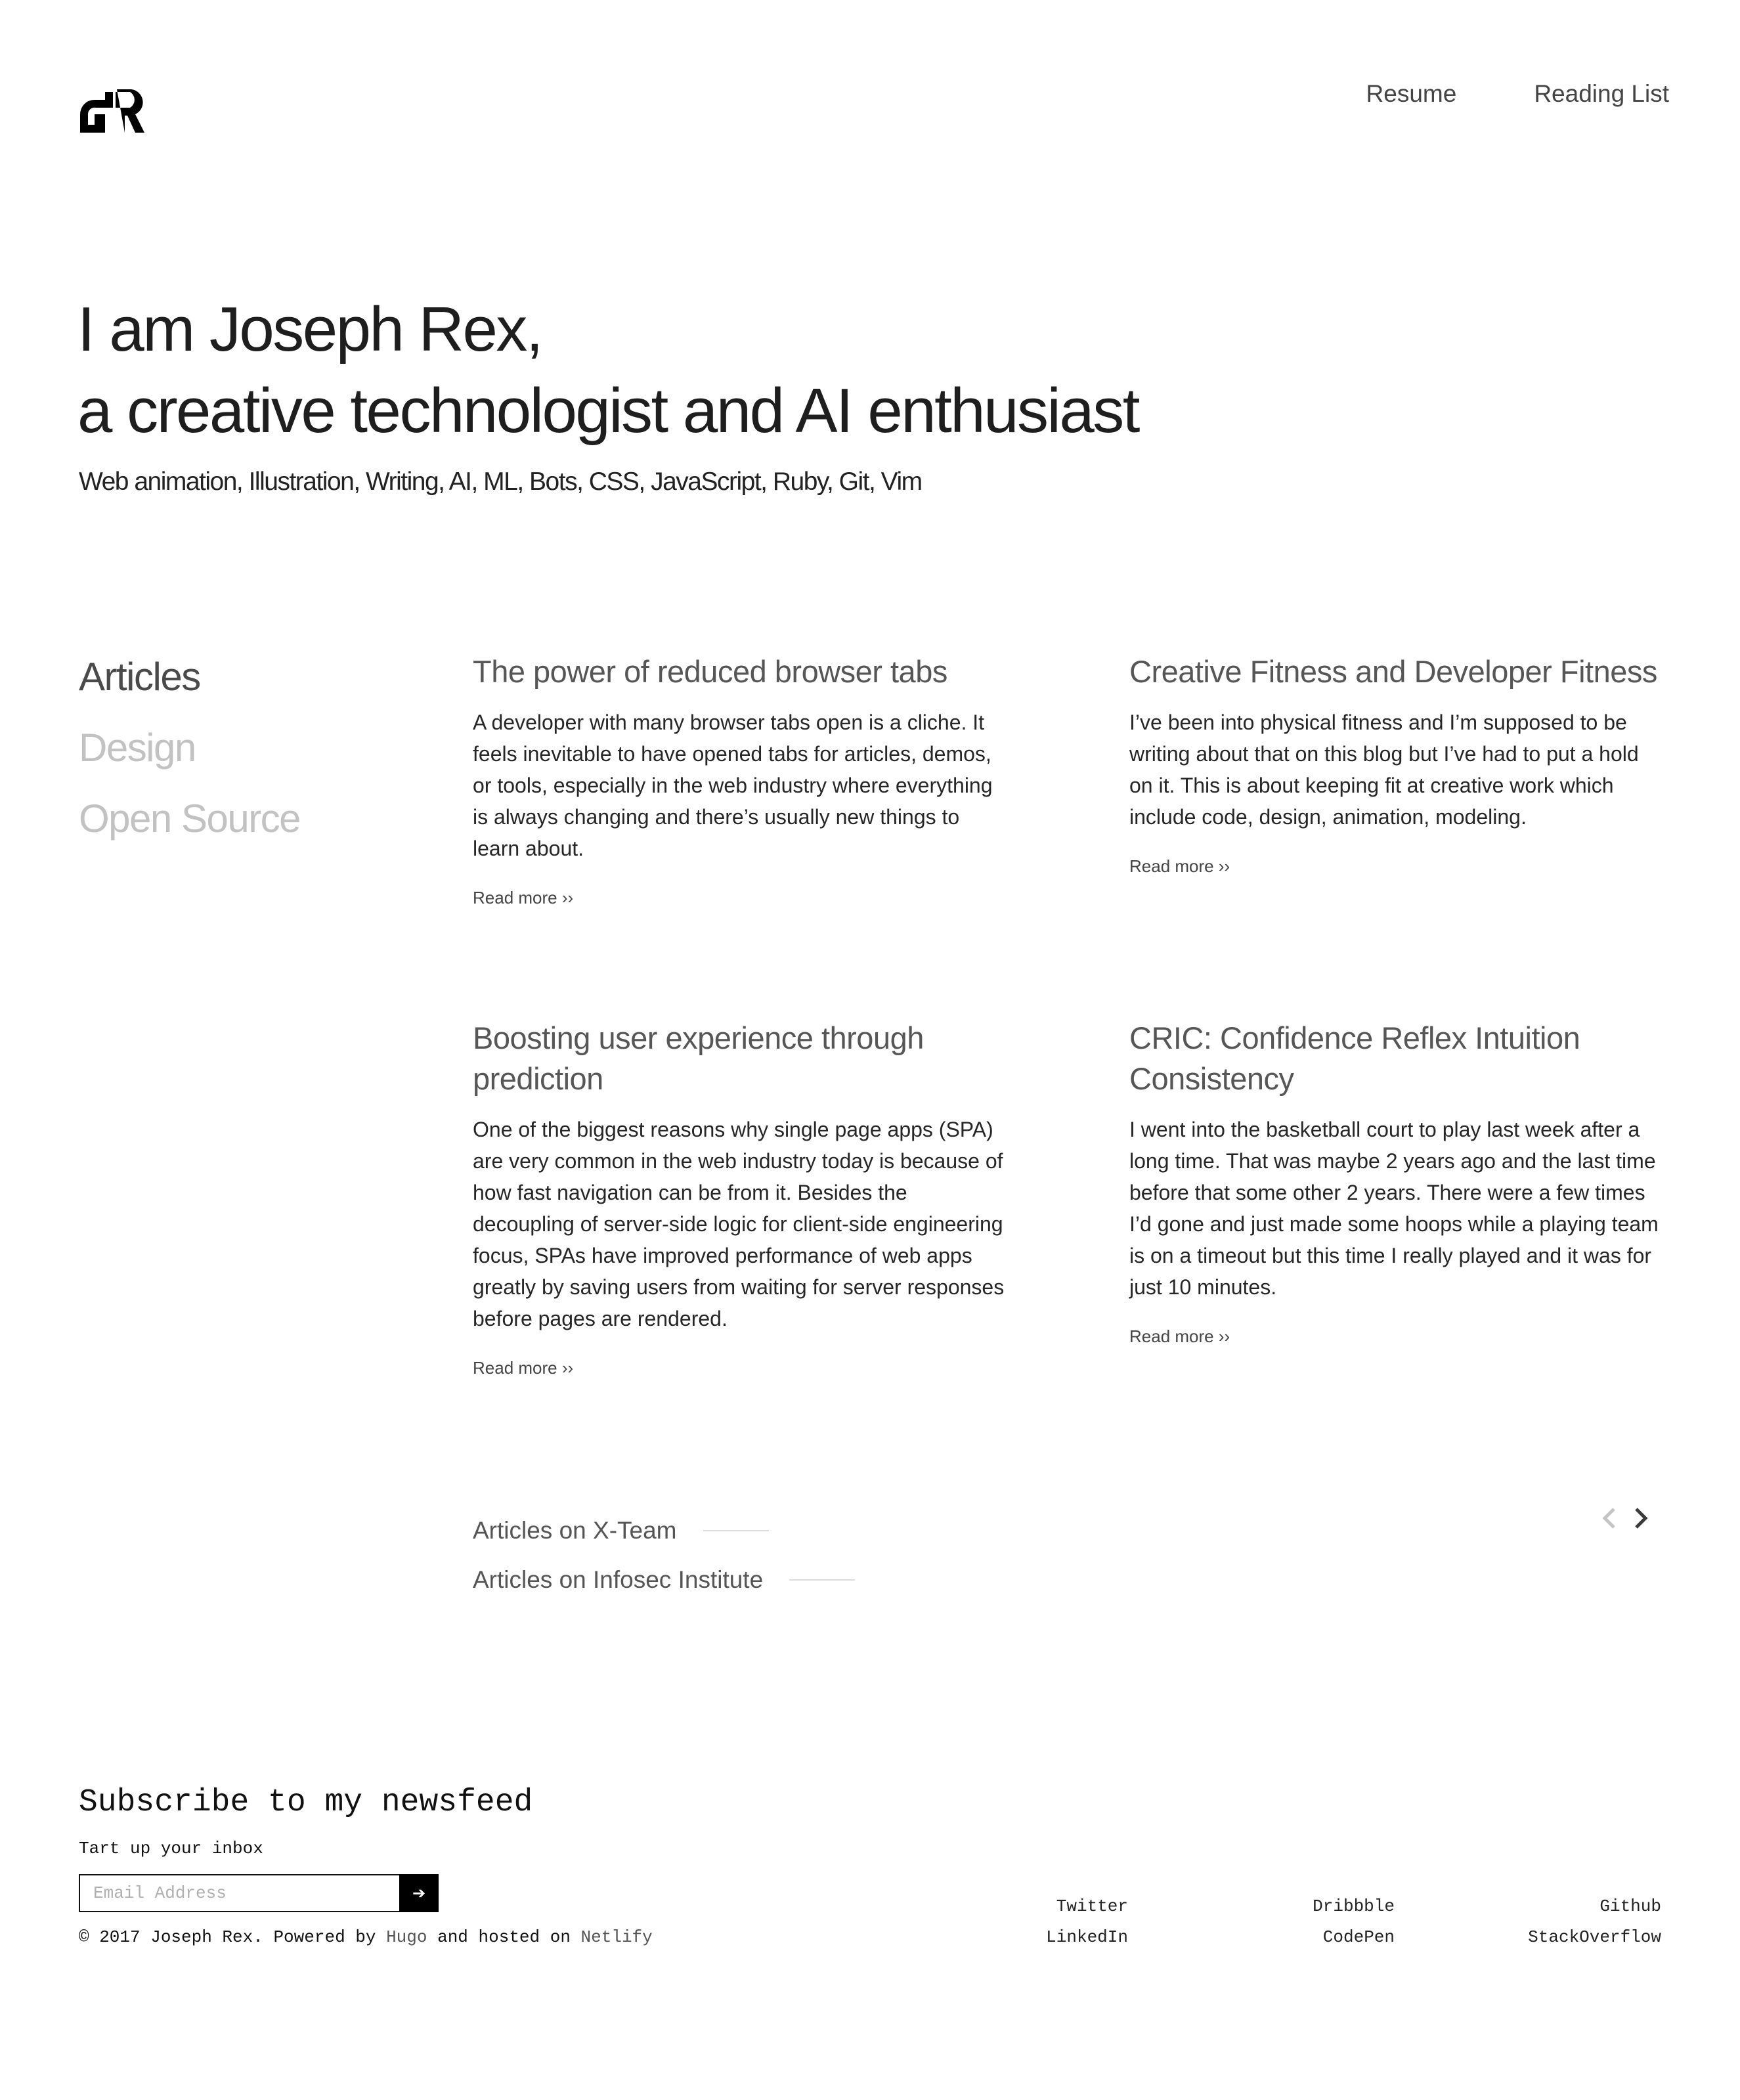 The height and width of the screenshot is (2100, 1740). I want to click on subscribe-title: Subscribe to my newsfeed, so click(306, 1803).